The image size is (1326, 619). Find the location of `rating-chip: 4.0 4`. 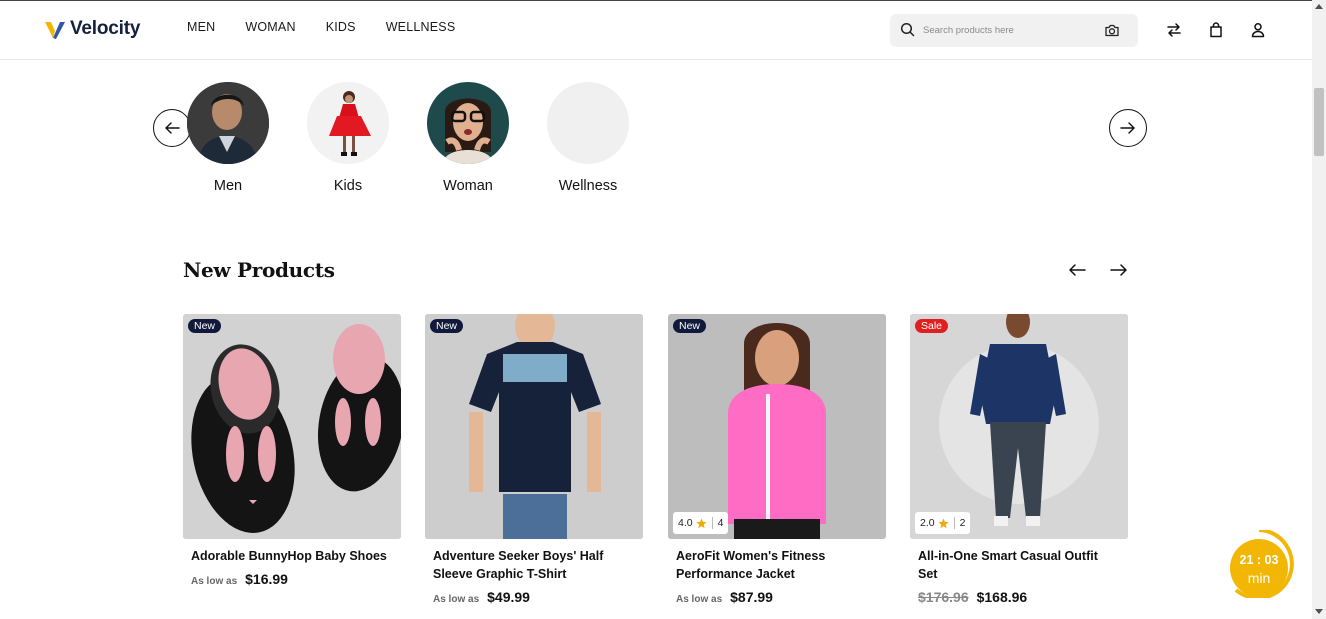

rating-chip: 4.0 4 is located at coordinates (701, 523).